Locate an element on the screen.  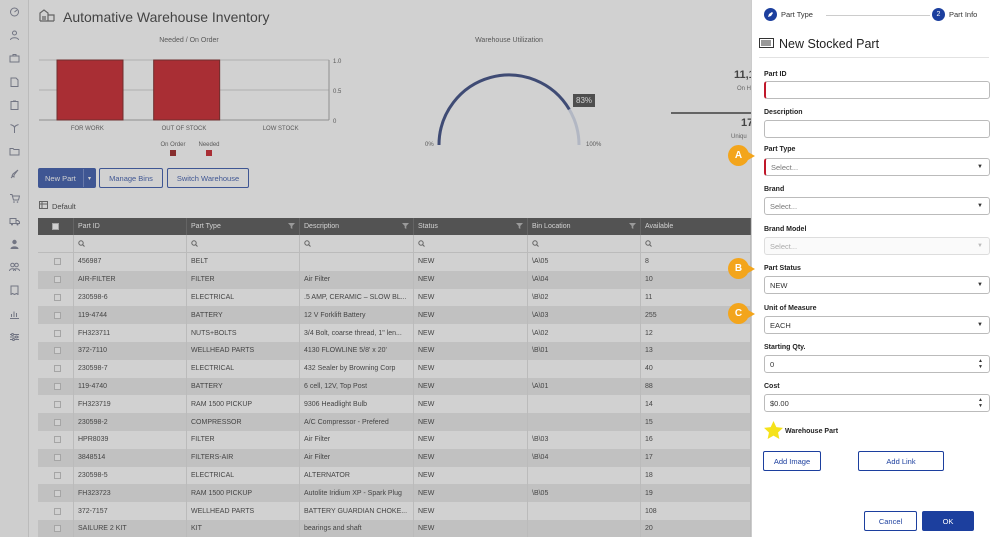
add-image-button: Add Image is located at coordinates (792, 461).